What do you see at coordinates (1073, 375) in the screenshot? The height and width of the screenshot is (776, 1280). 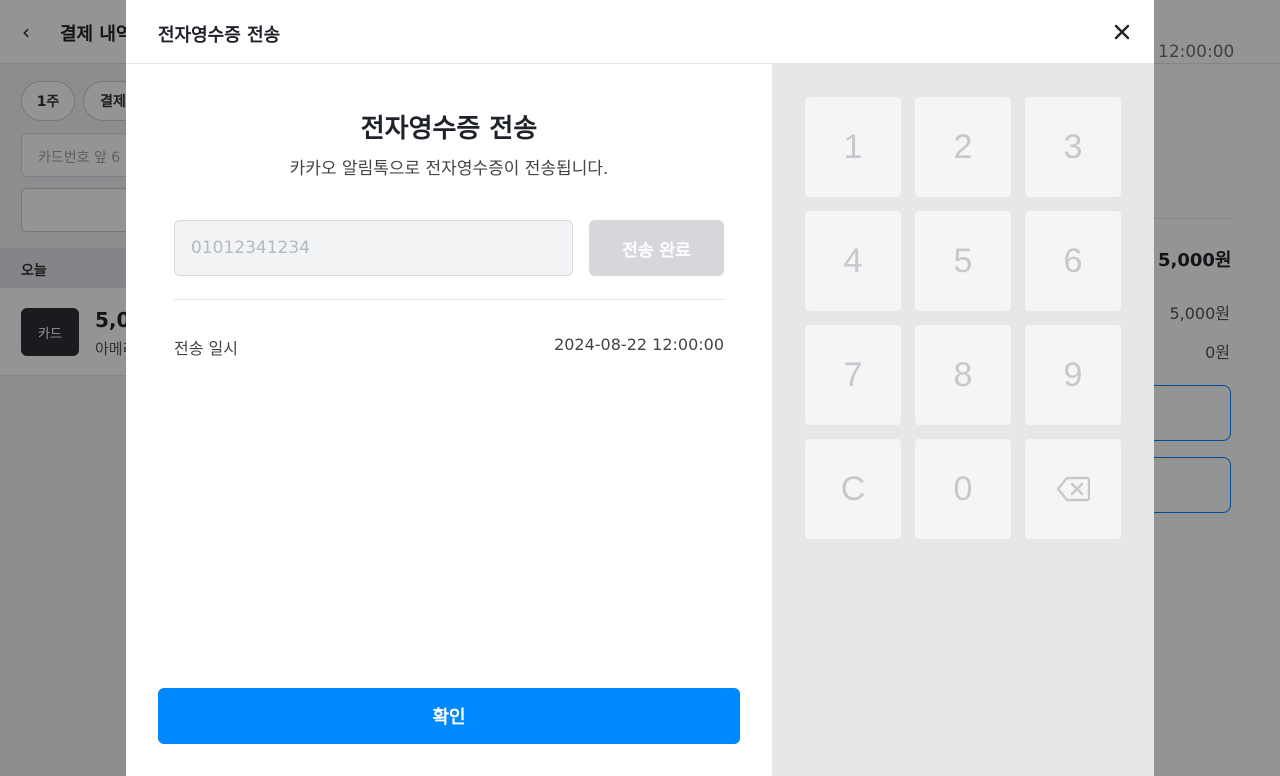 I see `key-9: 9` at bounding box center [1073, 375].